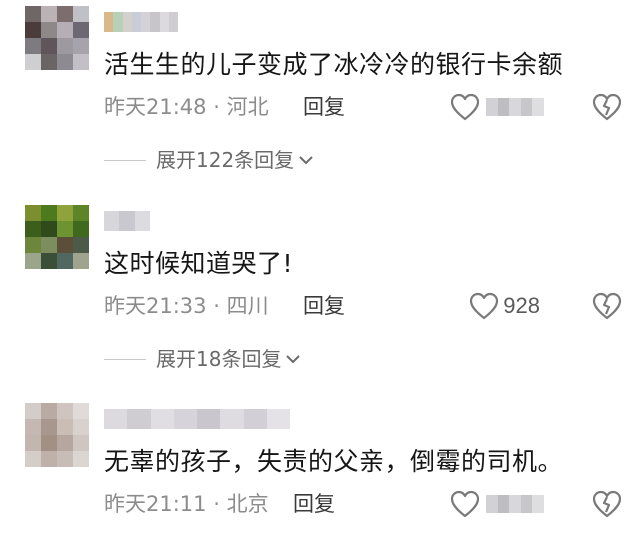  I want to click on comment-location: 北京, so click(247, 504).